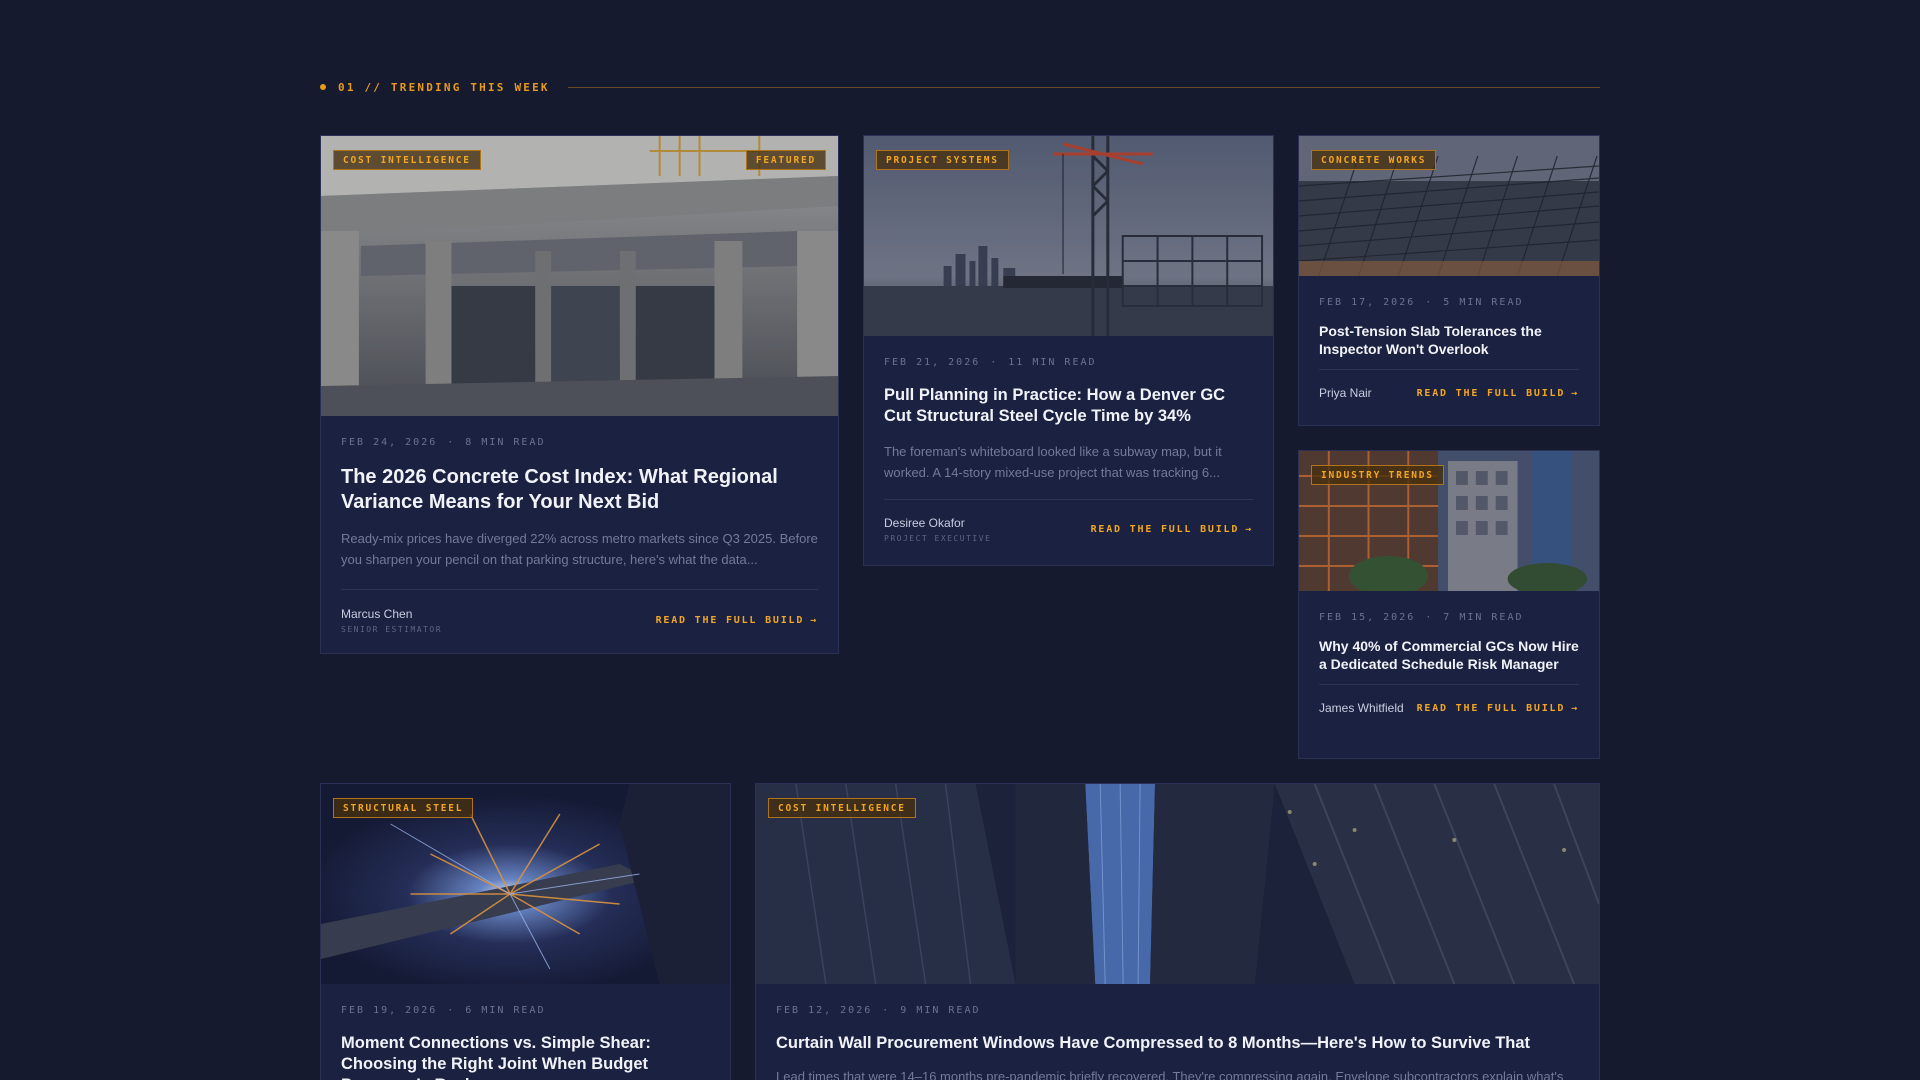 The height and width of the screenshot is (1080, 1920). What do you see at coordinates (1367, 302) in the screenshot?
I see `article-date: FEB 17, 2026` at bounding box center [1367, 302].